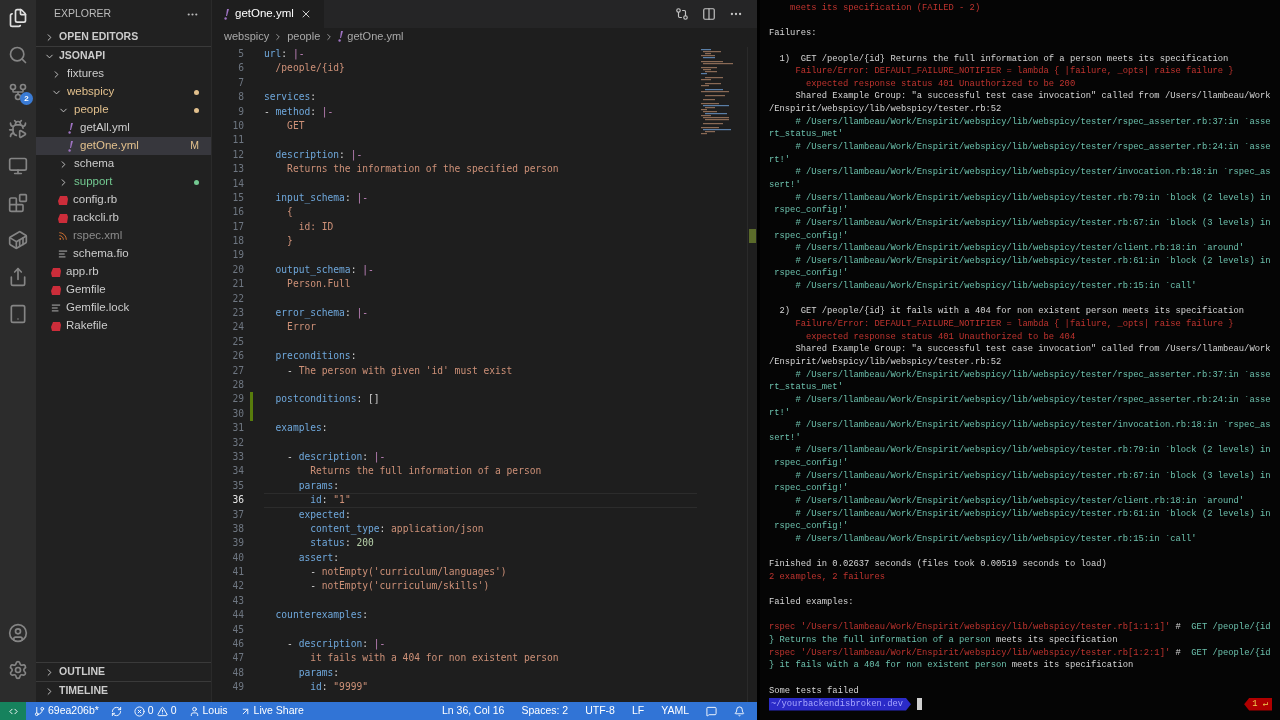  What do you see at coordinates (123, 218) in the screenshot?
I see `file-item: rackcli.rb` at bounding box center [123, 218].